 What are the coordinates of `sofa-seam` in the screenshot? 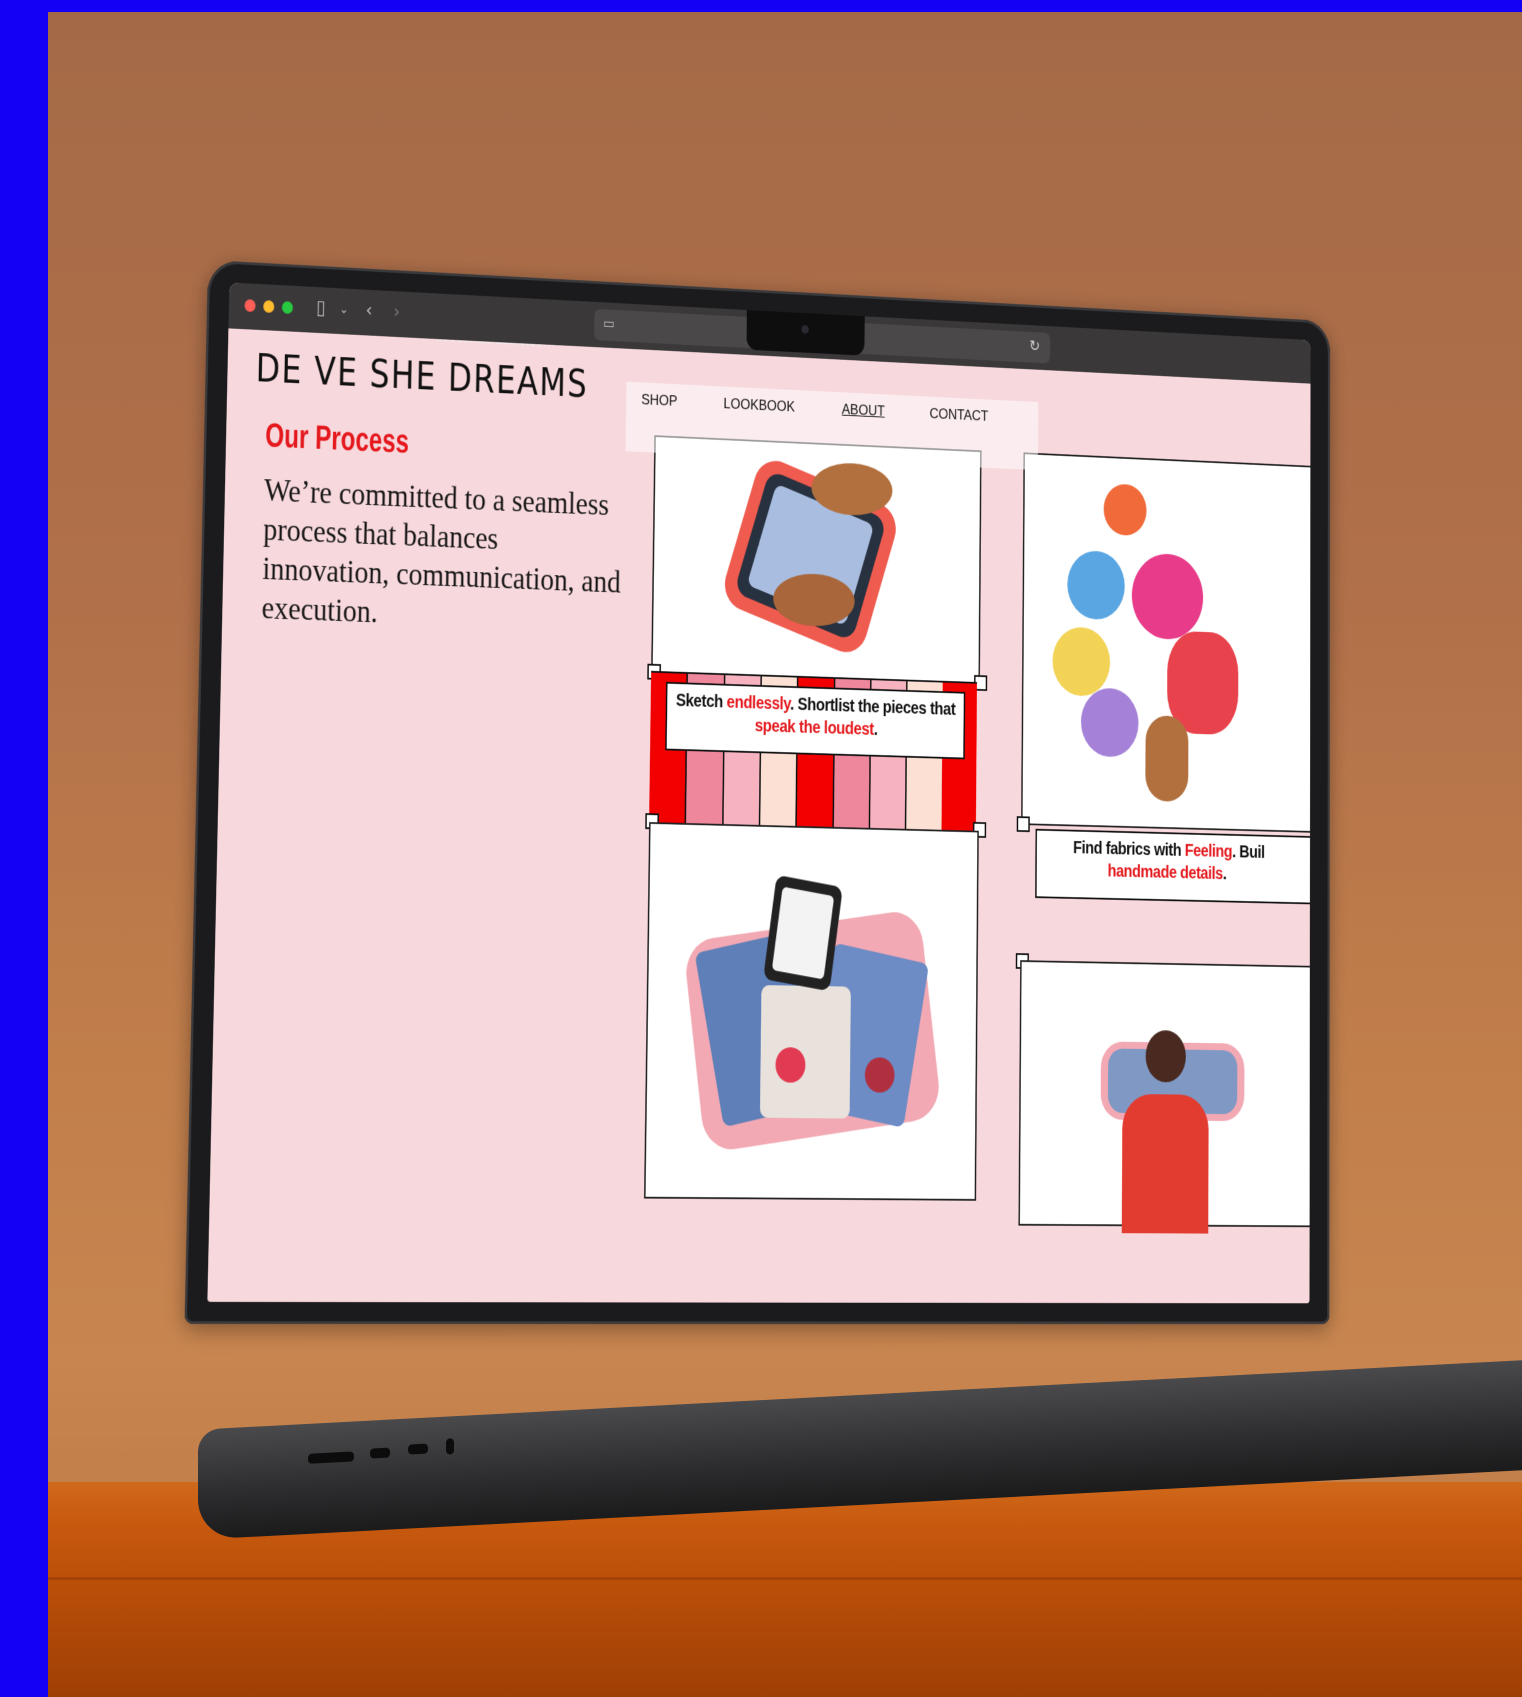 It's located at (785, 1578).